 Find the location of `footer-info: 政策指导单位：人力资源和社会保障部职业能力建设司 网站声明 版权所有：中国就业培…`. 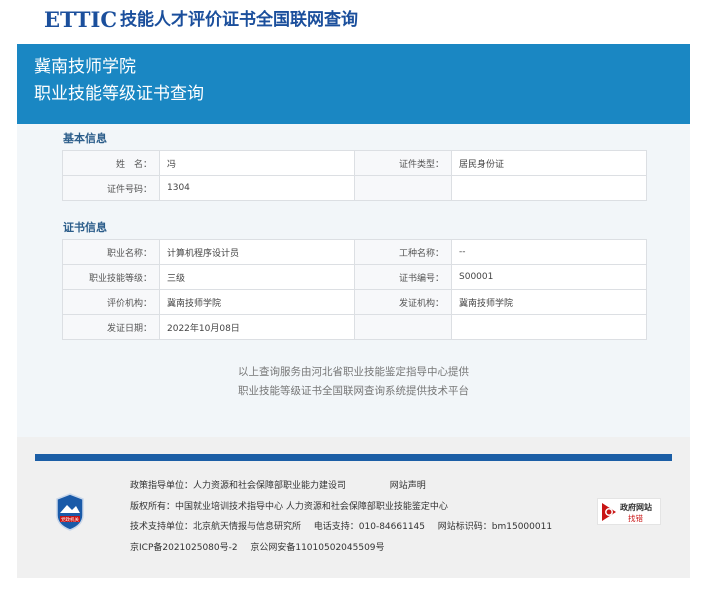

footer-info: 政策指导单位：人力资源和社会保障部职业能力建设司 网站声明 版权所有：中国就业培… is located at coordinates (341, 517).